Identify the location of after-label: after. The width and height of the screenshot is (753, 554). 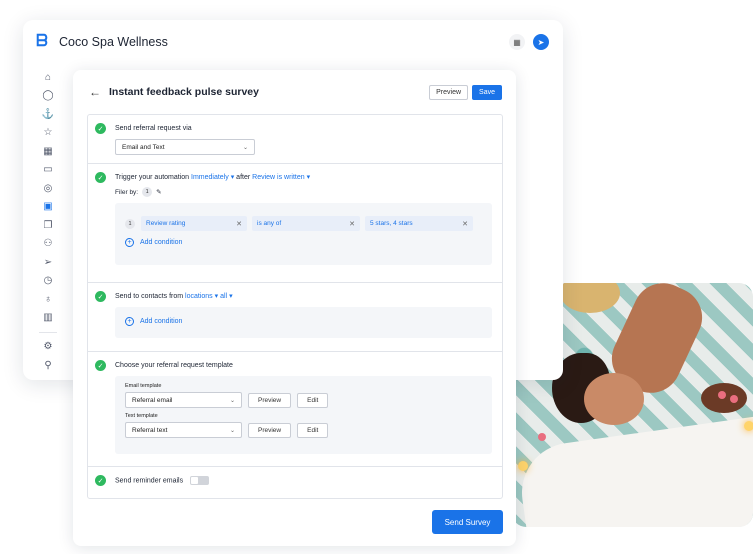
(243, 177).